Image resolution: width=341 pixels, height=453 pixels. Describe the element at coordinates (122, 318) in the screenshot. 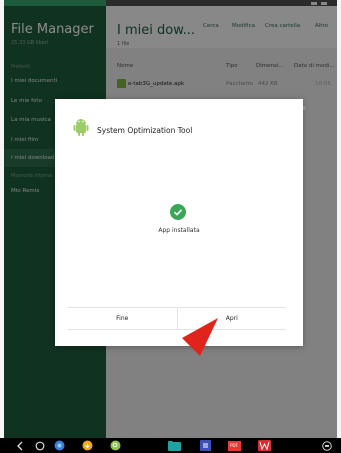

I see `done-button: Fine` at that location.